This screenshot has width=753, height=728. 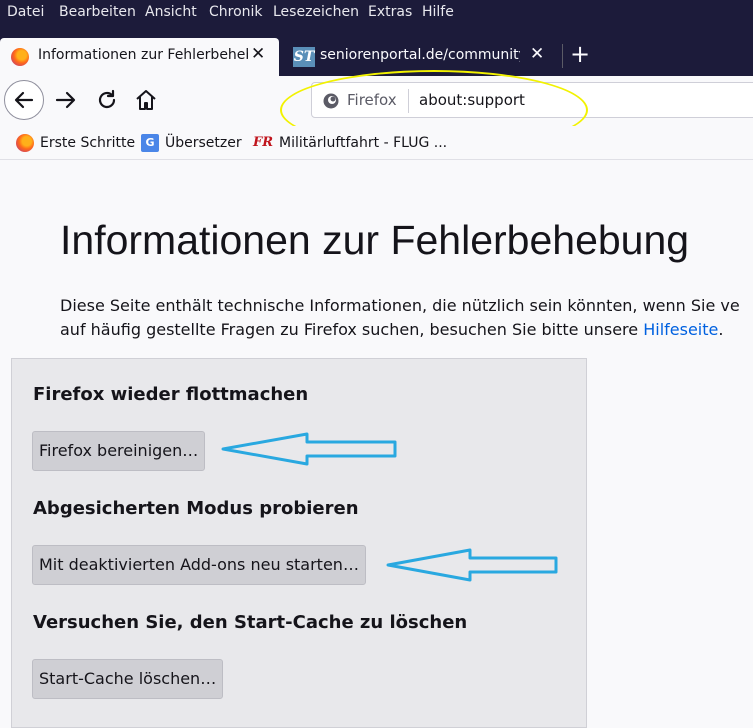 What do you see at coordinates (236, 12) in the screenshot?
I see `menu-chronik: Chronik` at bounding box center [236, 12].